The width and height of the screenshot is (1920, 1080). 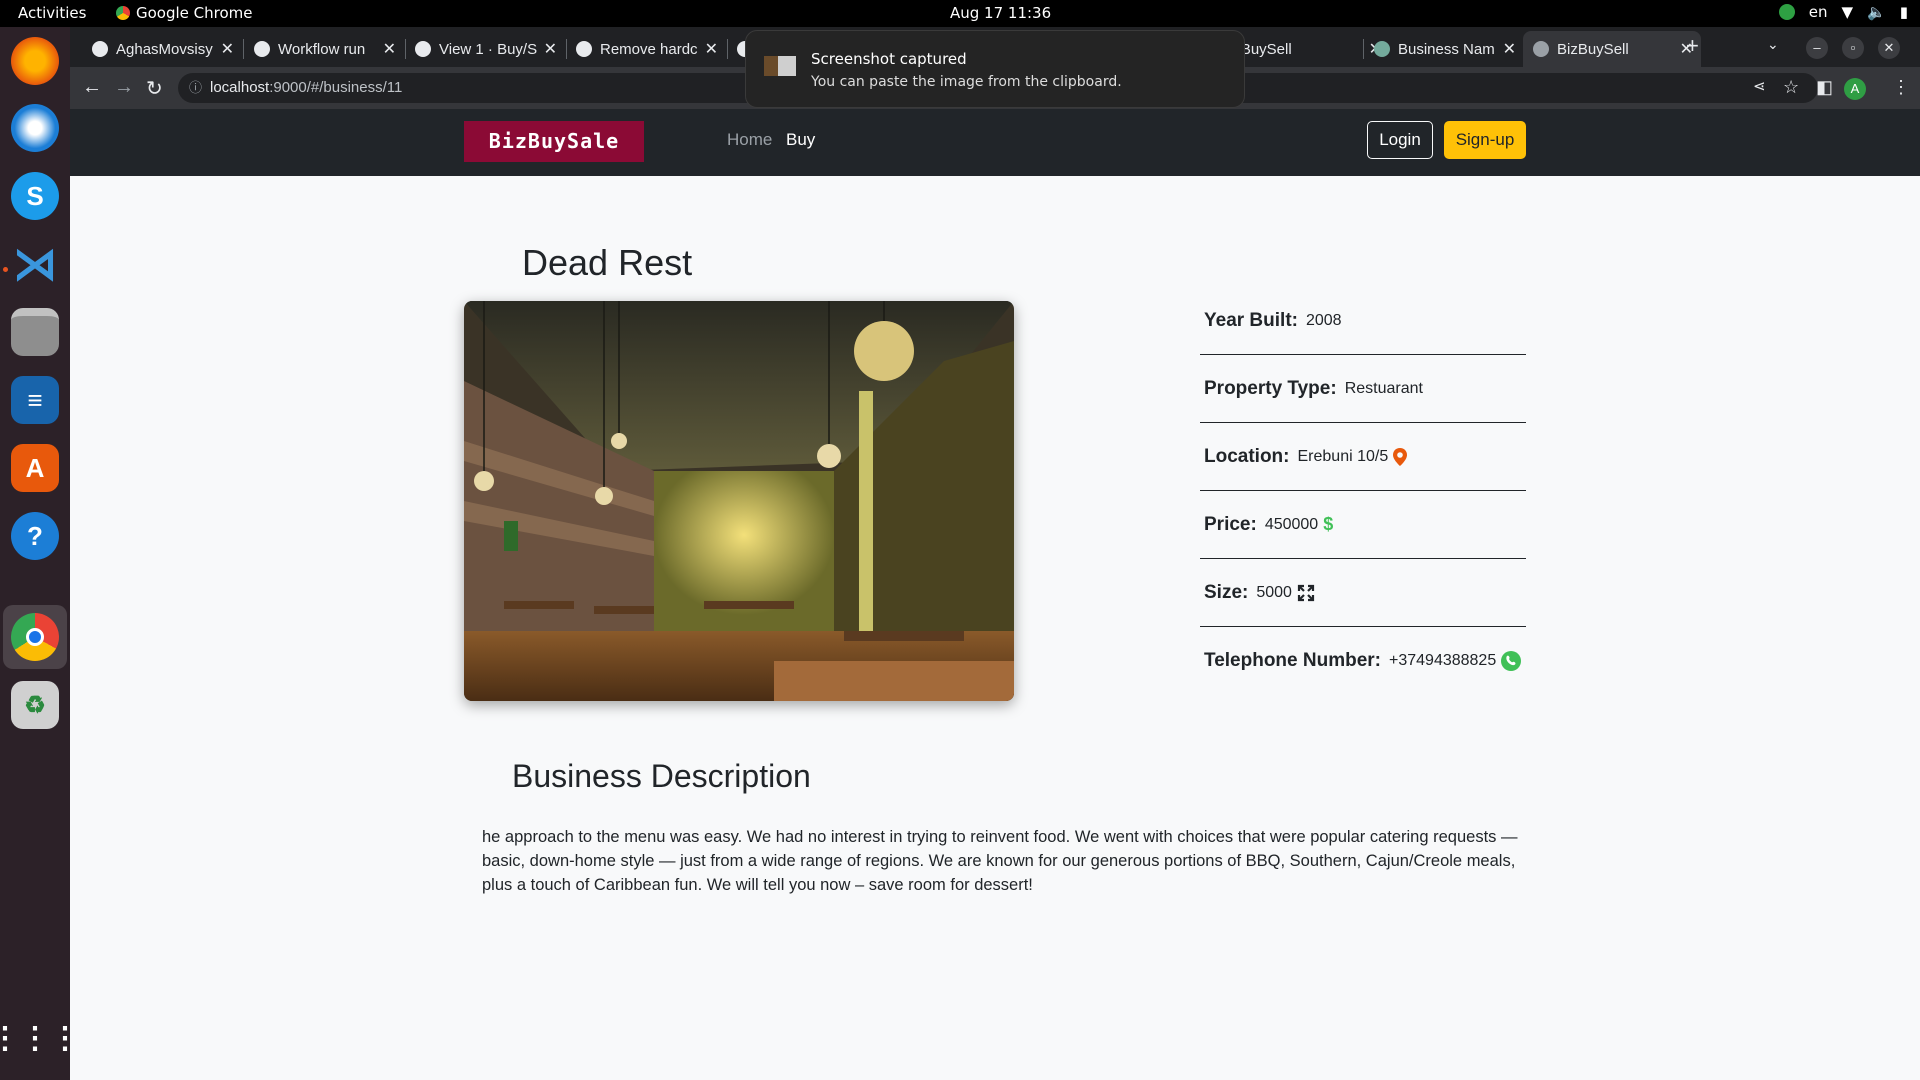 What do you see at coordinates (1876, 12) in the screenshot?
I see `volume-icon: 🔈` at bounding box center [1876, 12].